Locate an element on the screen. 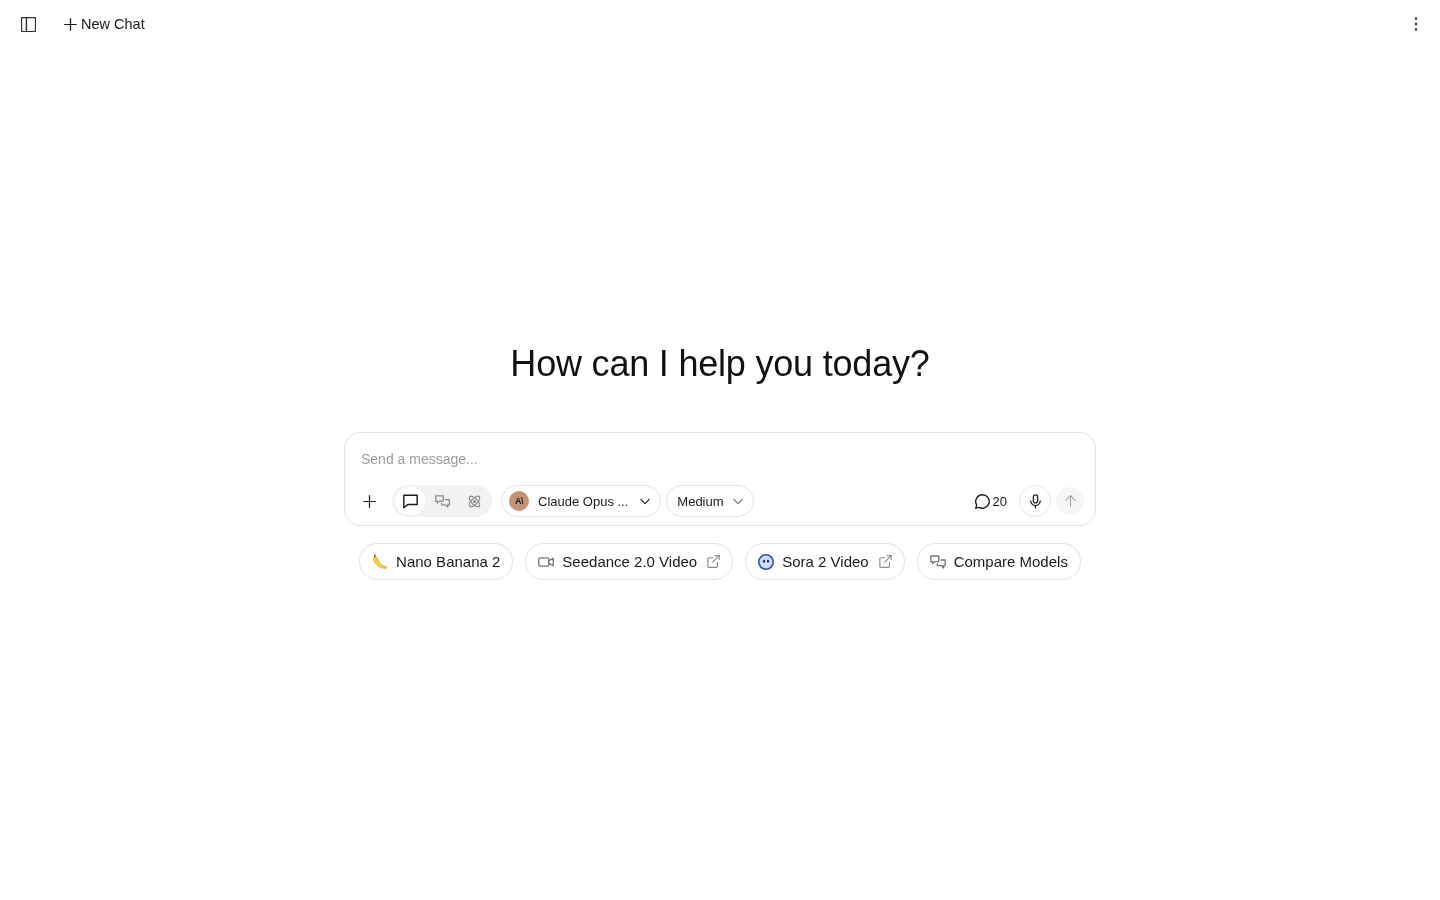 The width and height of the screenshot is (1440, 900). chat-mode-tab is located at coordinates (410, 501).